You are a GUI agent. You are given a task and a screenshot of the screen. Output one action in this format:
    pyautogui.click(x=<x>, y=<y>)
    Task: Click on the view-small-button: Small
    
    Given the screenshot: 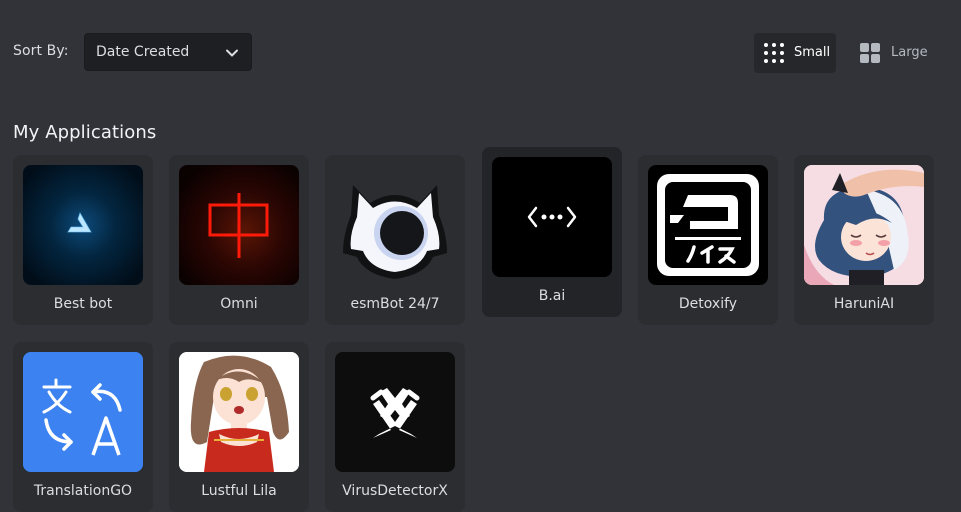 What is the action you would take?
    pyautogui.click(x=795, y=53)
    